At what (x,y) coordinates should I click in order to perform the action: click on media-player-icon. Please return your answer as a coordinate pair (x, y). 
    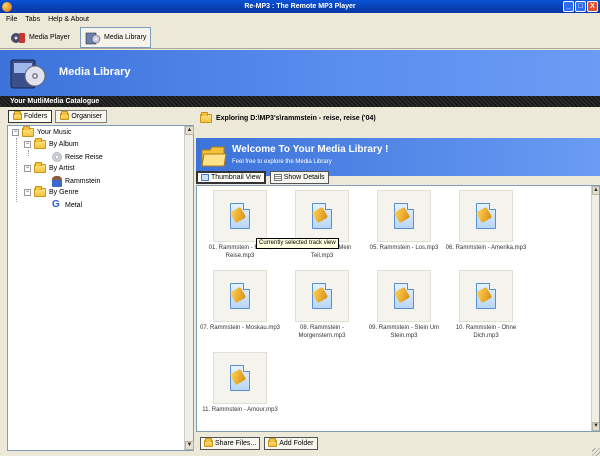
    Looking at the image, I should click on (18, 37).